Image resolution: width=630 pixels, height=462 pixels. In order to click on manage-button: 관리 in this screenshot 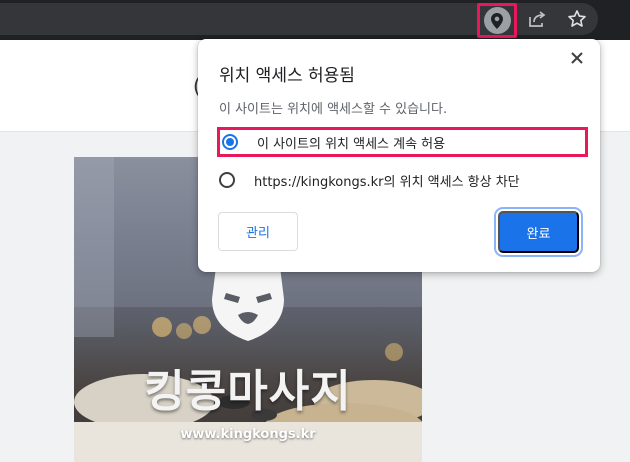, I will do `click(258, 231)`.